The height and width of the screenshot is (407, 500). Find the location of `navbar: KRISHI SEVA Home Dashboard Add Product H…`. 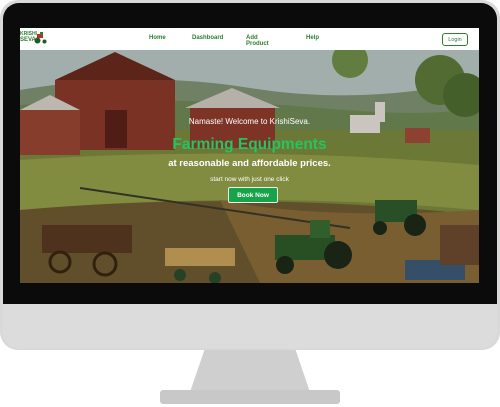

navbar: KRISHI SEVA Home Dashboard Add Product H… is located at coordinates (249, 39).